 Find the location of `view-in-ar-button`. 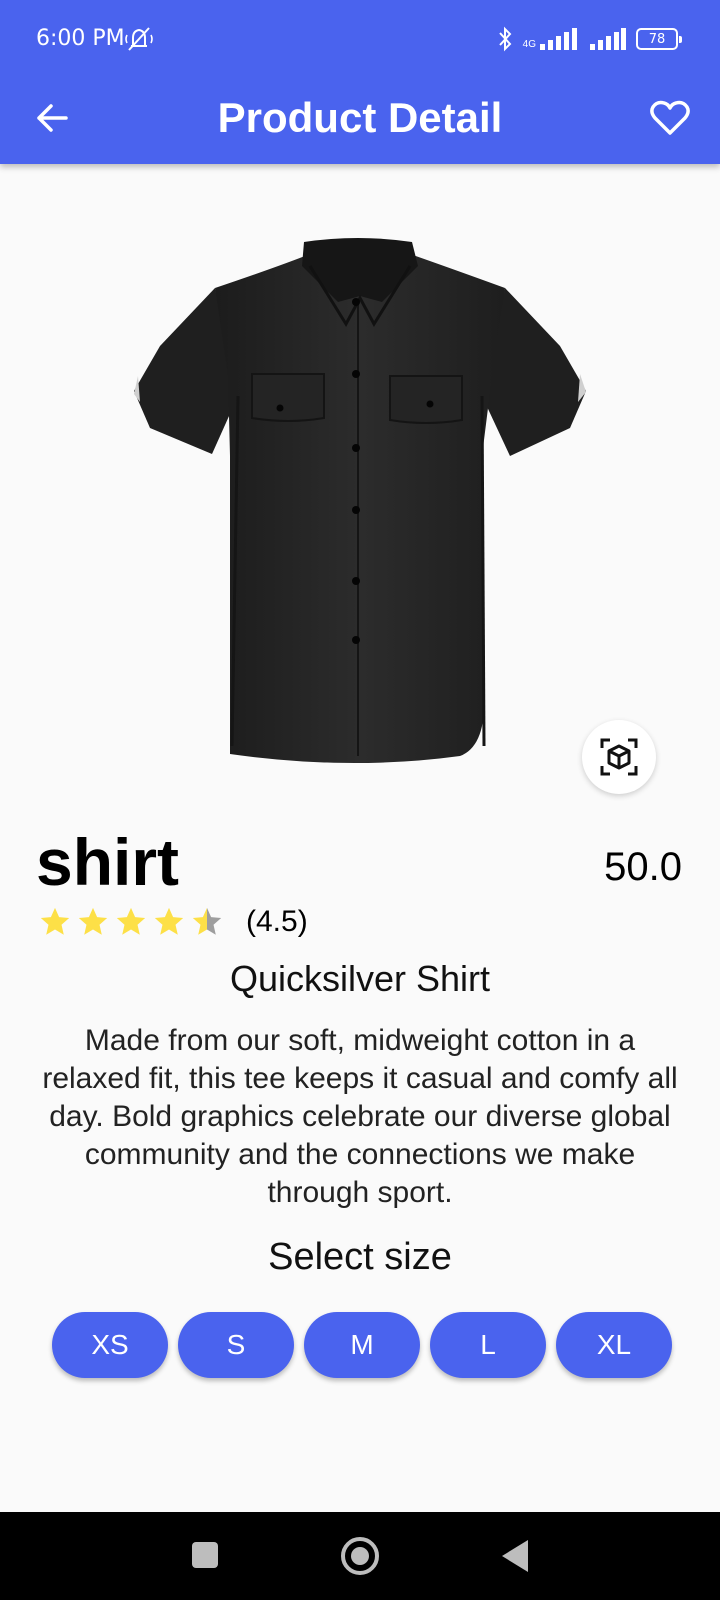

view-in-ar-button is located at coordinates (619, 757).